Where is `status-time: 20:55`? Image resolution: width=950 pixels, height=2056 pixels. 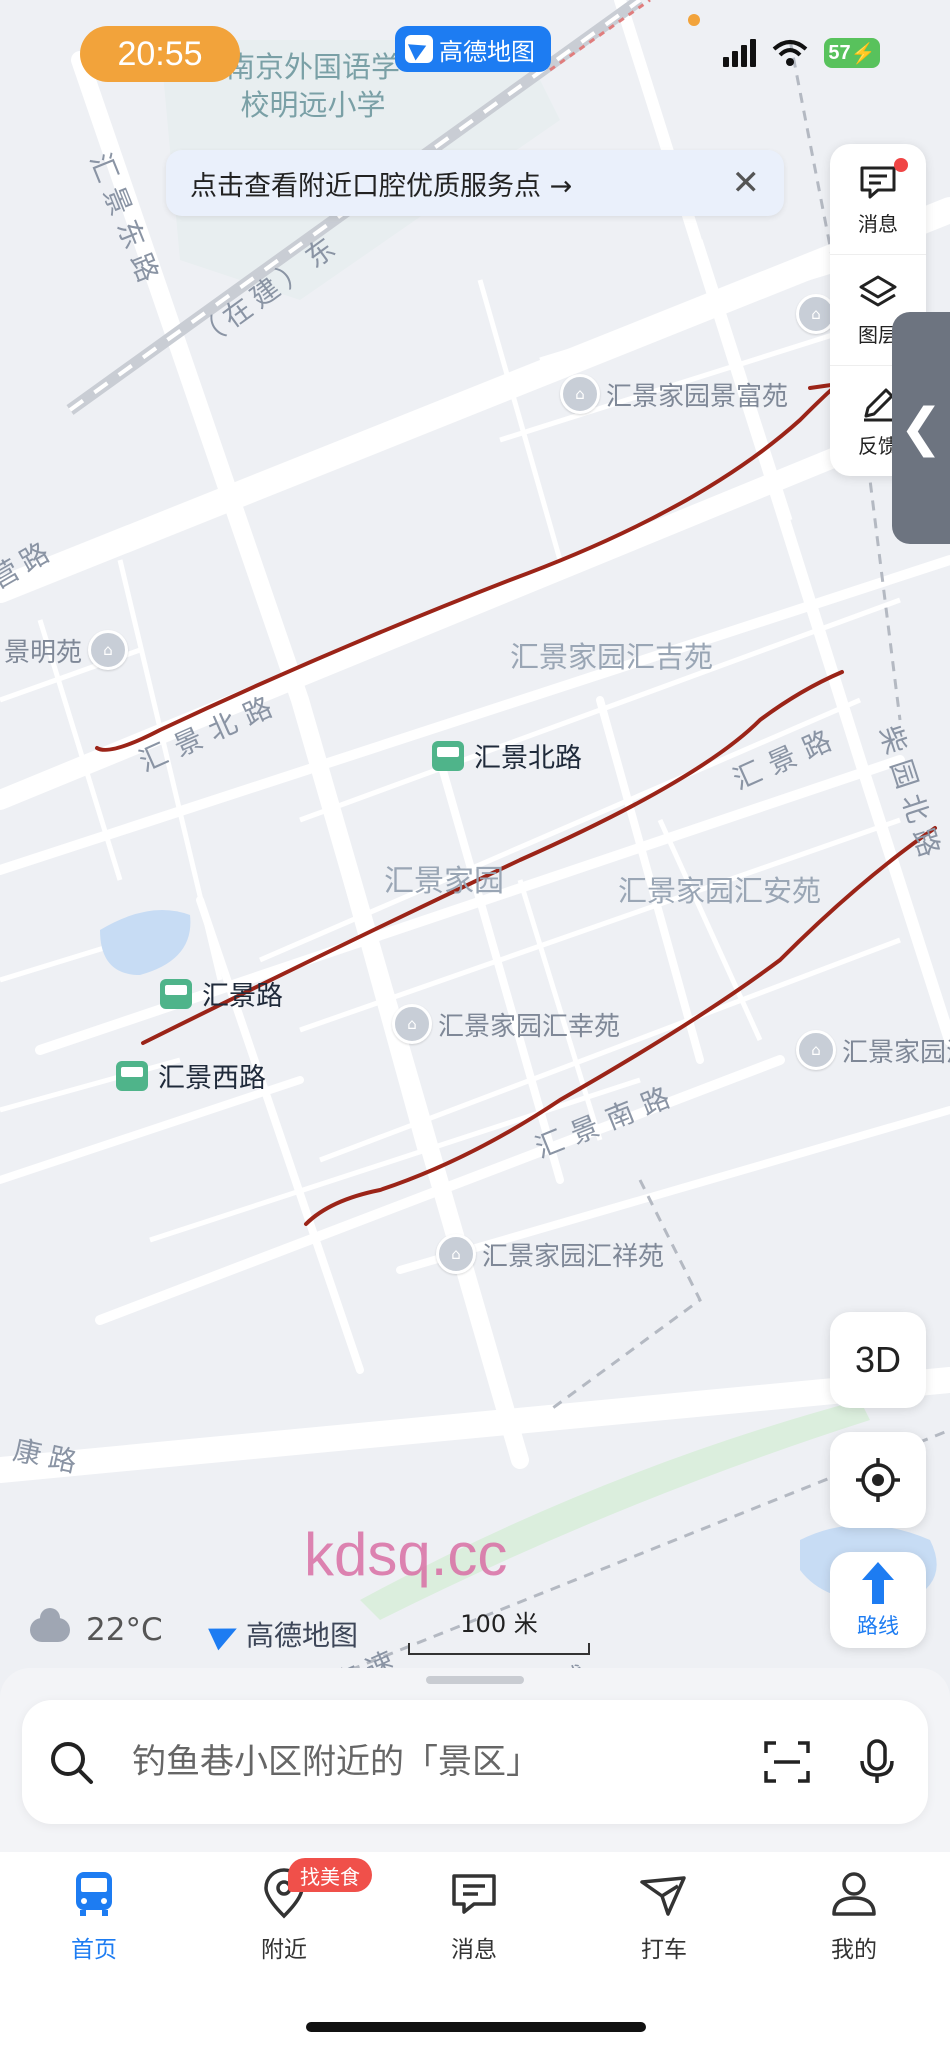
status-time: 20:55 is located at coordinates (160, 54).